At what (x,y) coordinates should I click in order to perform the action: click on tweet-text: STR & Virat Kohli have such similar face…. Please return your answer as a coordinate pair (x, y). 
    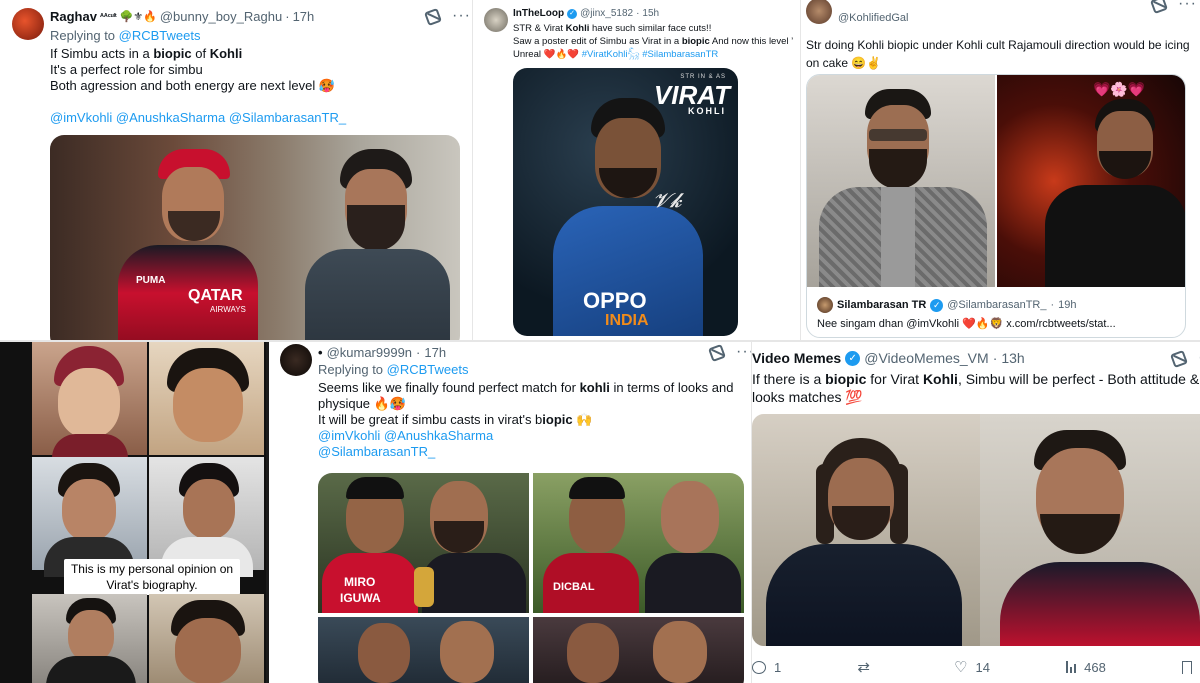
    Looking at the image, I should click on (653, 41).